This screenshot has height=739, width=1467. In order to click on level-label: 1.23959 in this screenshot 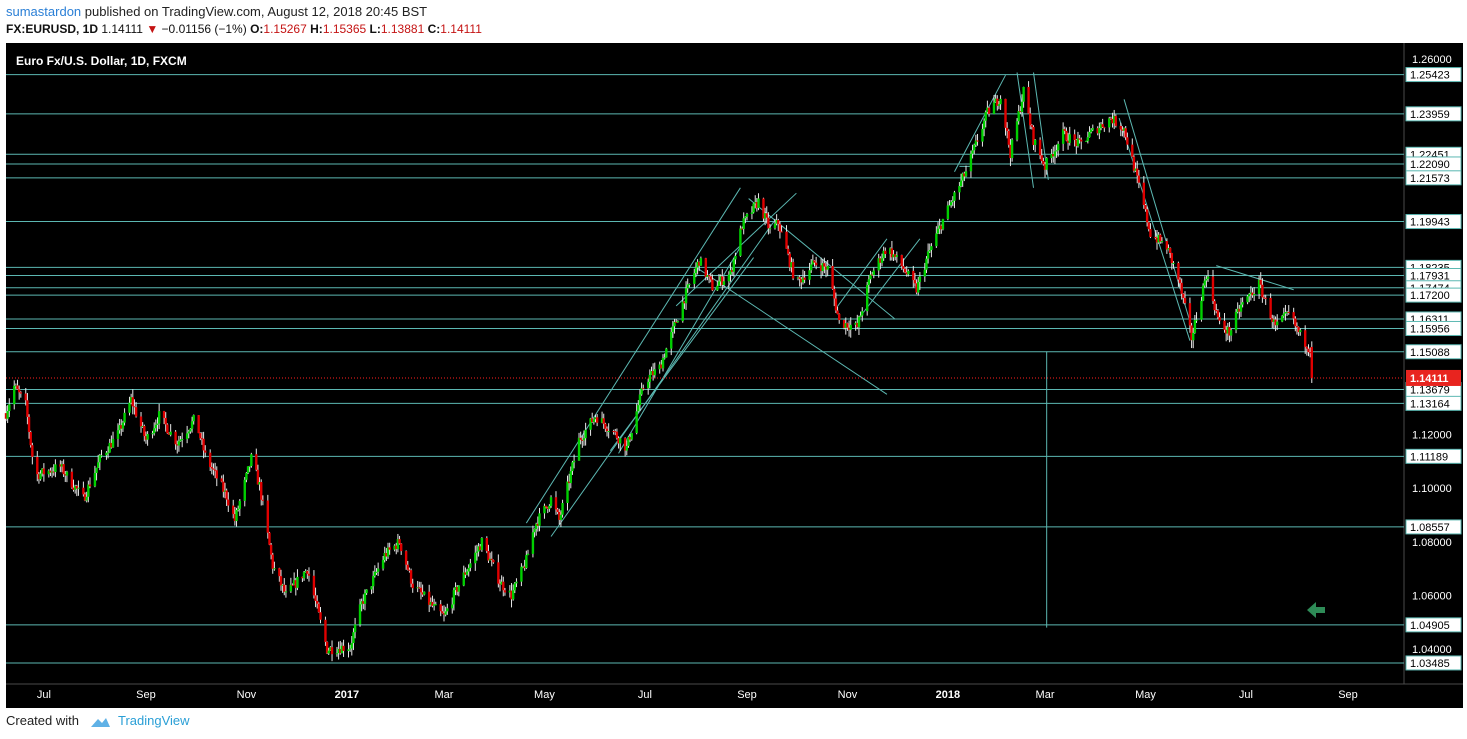, I will do `click(1430, 115)`.